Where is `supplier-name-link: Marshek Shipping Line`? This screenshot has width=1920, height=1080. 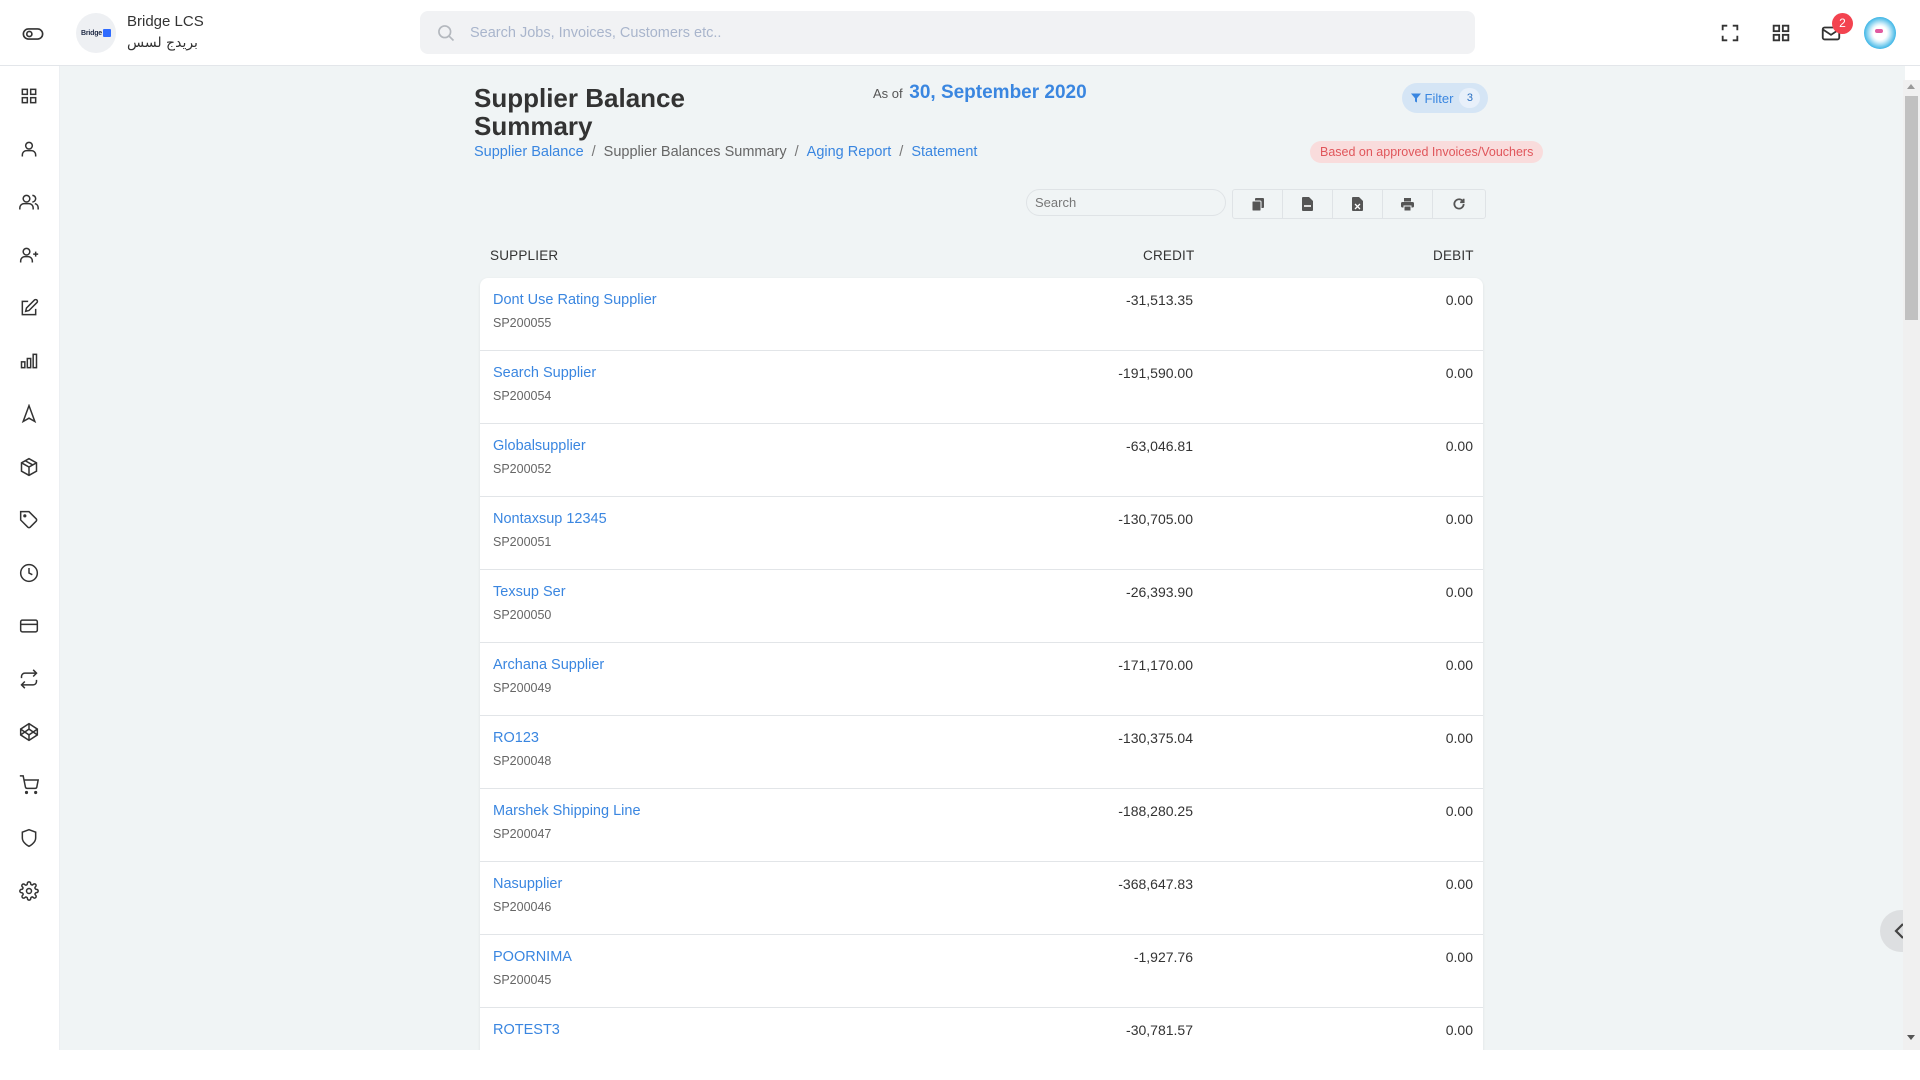 supplier-name-link: Marshek Shipping Line is located at coordinates (567, 811).